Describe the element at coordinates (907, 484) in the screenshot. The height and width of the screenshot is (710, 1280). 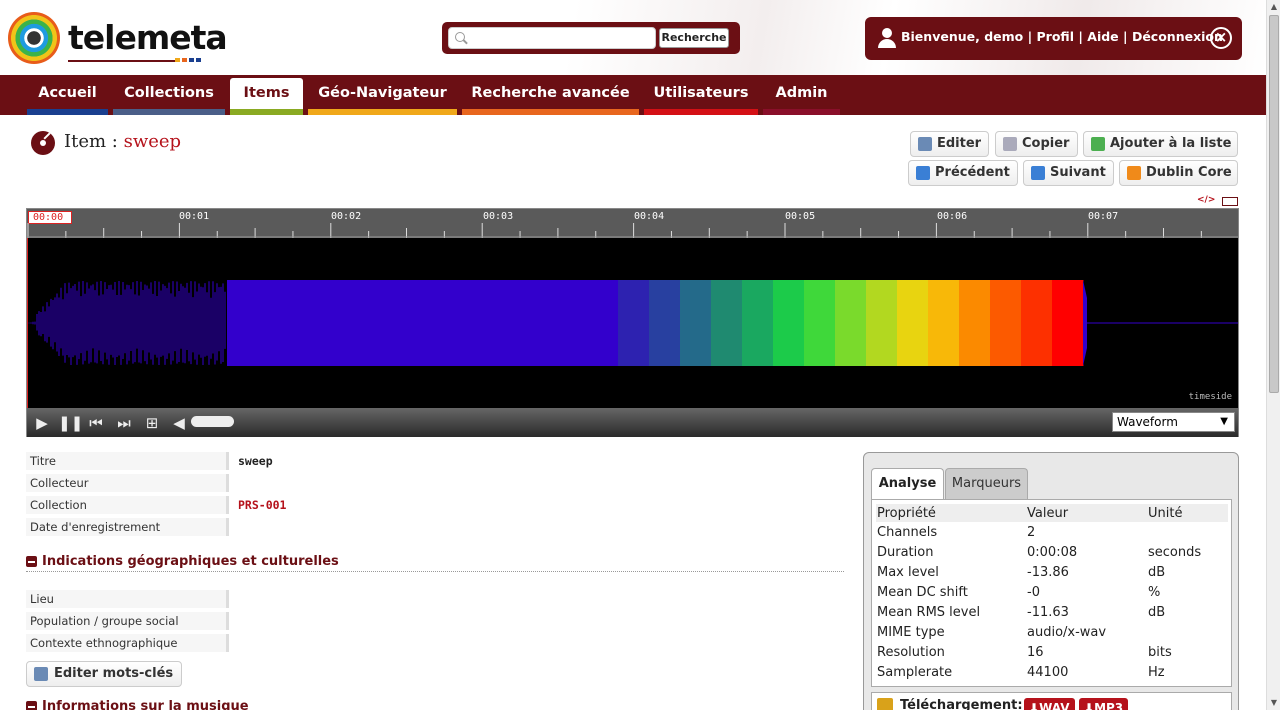
I see `tab-analyse: Analyse` at that location.